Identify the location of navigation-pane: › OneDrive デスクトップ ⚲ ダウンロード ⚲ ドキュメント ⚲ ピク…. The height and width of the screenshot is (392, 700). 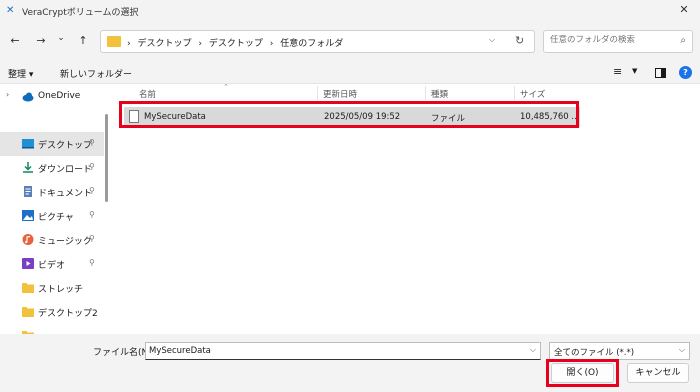
(57, 209).